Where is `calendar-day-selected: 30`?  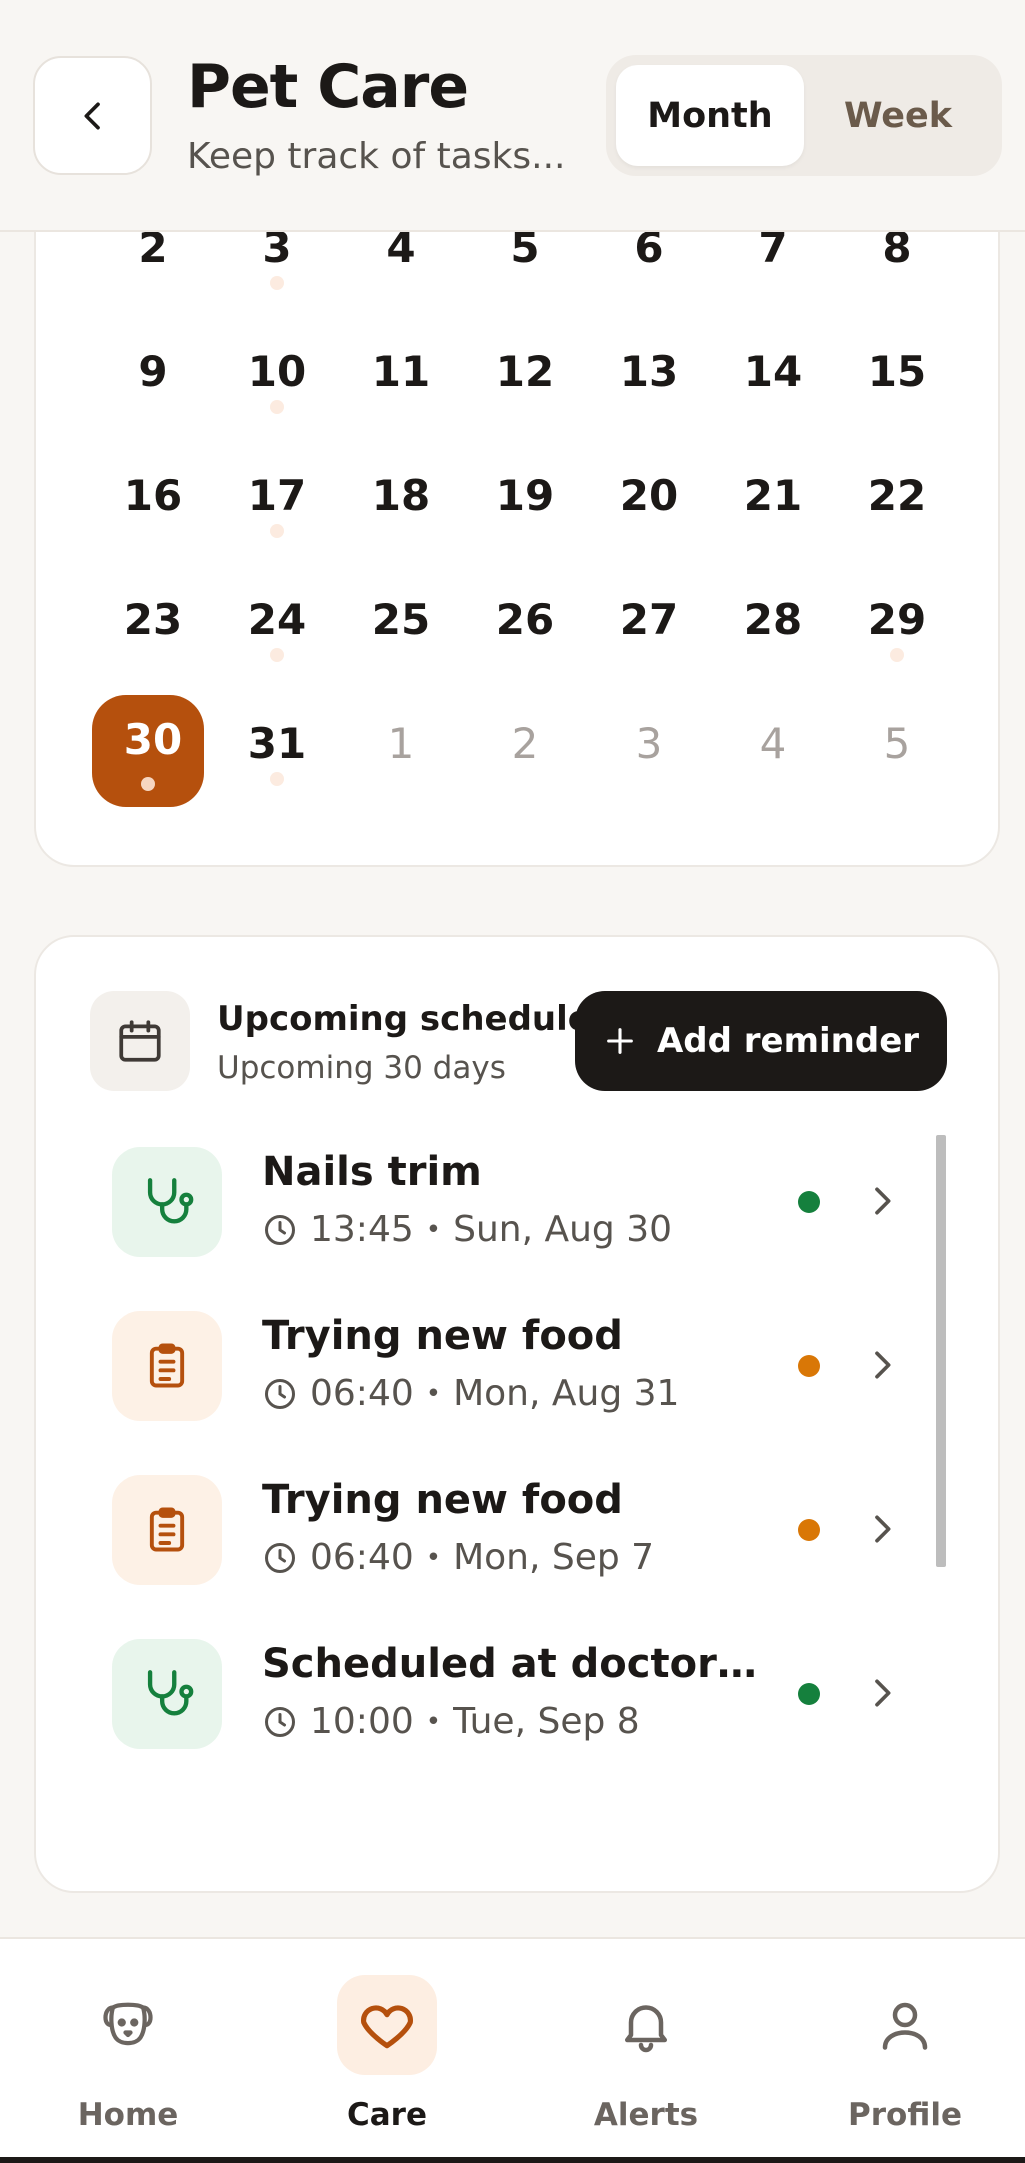 calendar-day-selected: 30 is located at coordinates (153, 748).